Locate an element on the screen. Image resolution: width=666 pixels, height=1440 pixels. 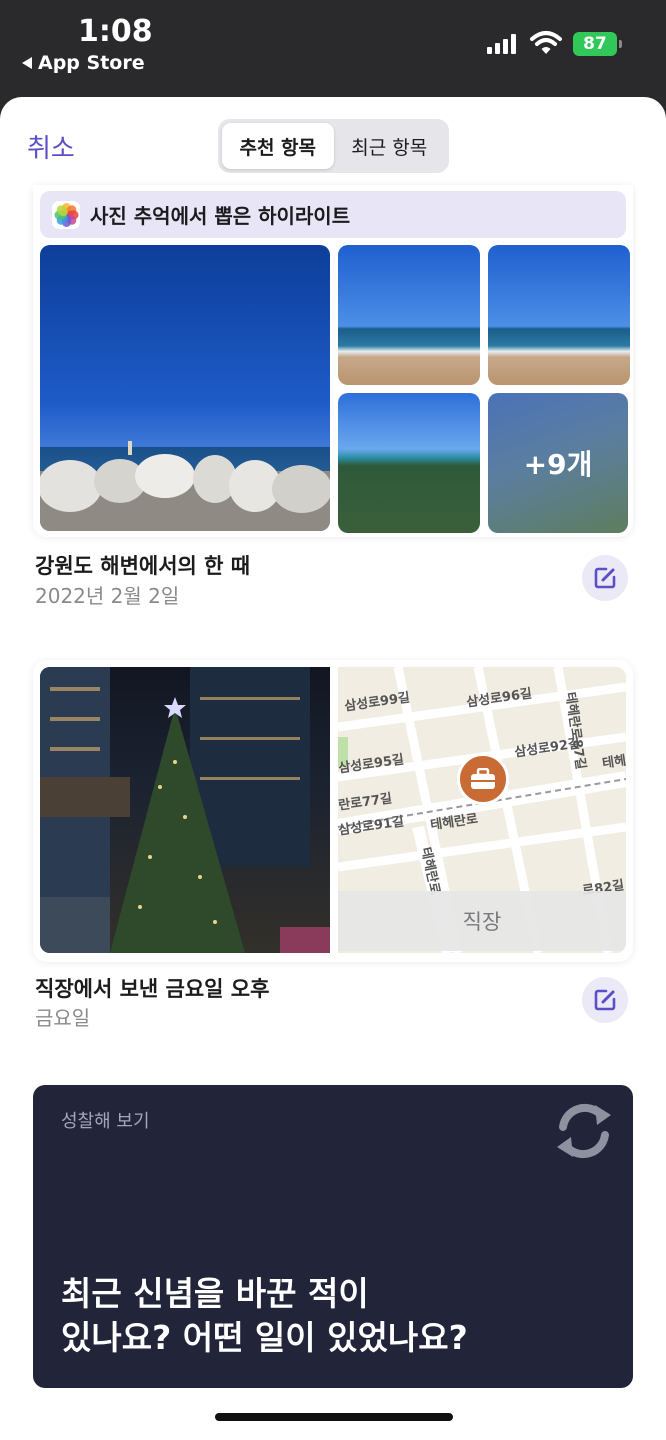
work-location-pin is located at coordinates (483, 779).